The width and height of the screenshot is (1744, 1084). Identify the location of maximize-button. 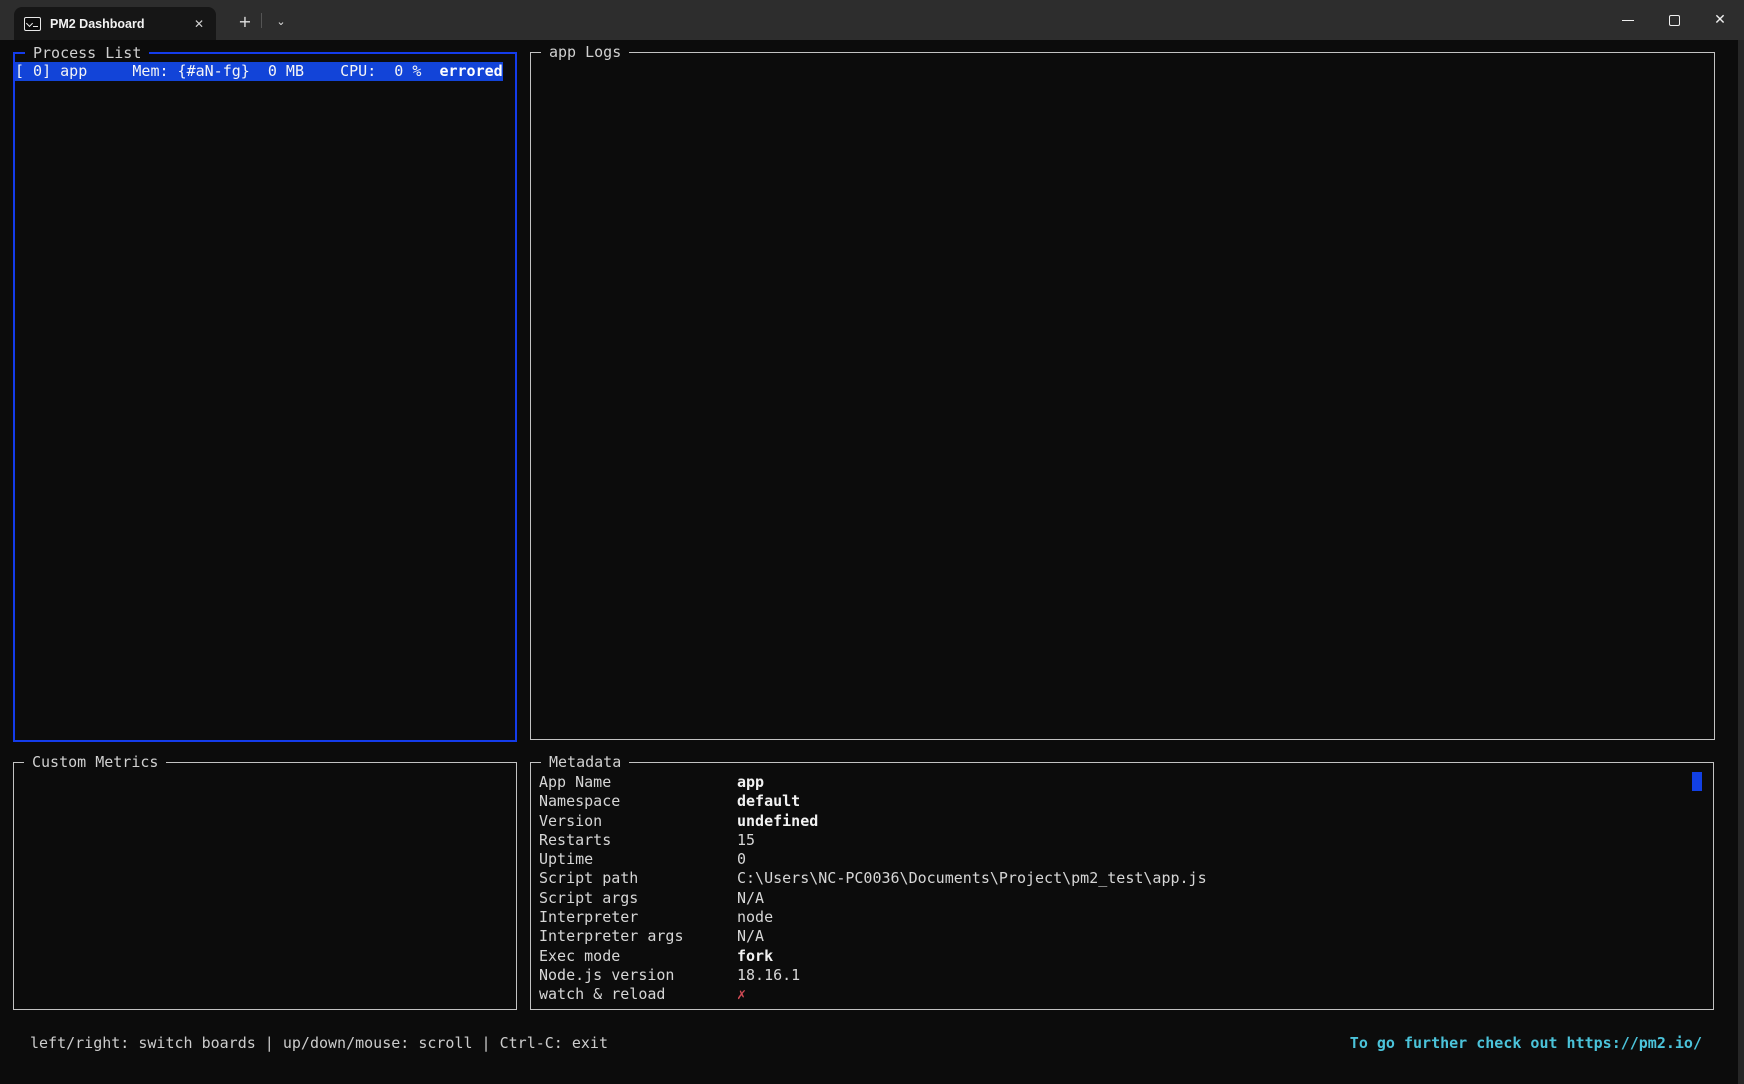
(1674, 20).